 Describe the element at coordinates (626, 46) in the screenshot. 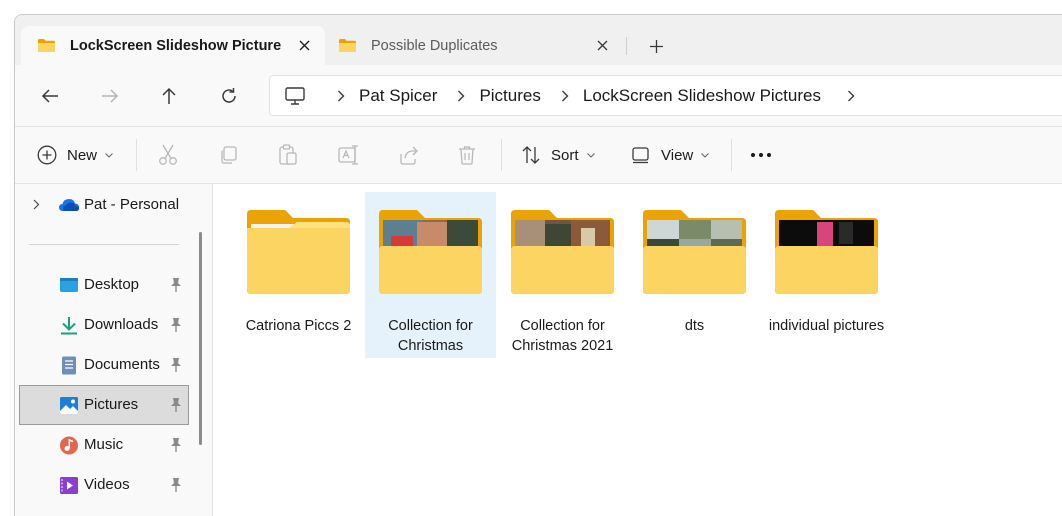

I see `tab-divider` at that location.